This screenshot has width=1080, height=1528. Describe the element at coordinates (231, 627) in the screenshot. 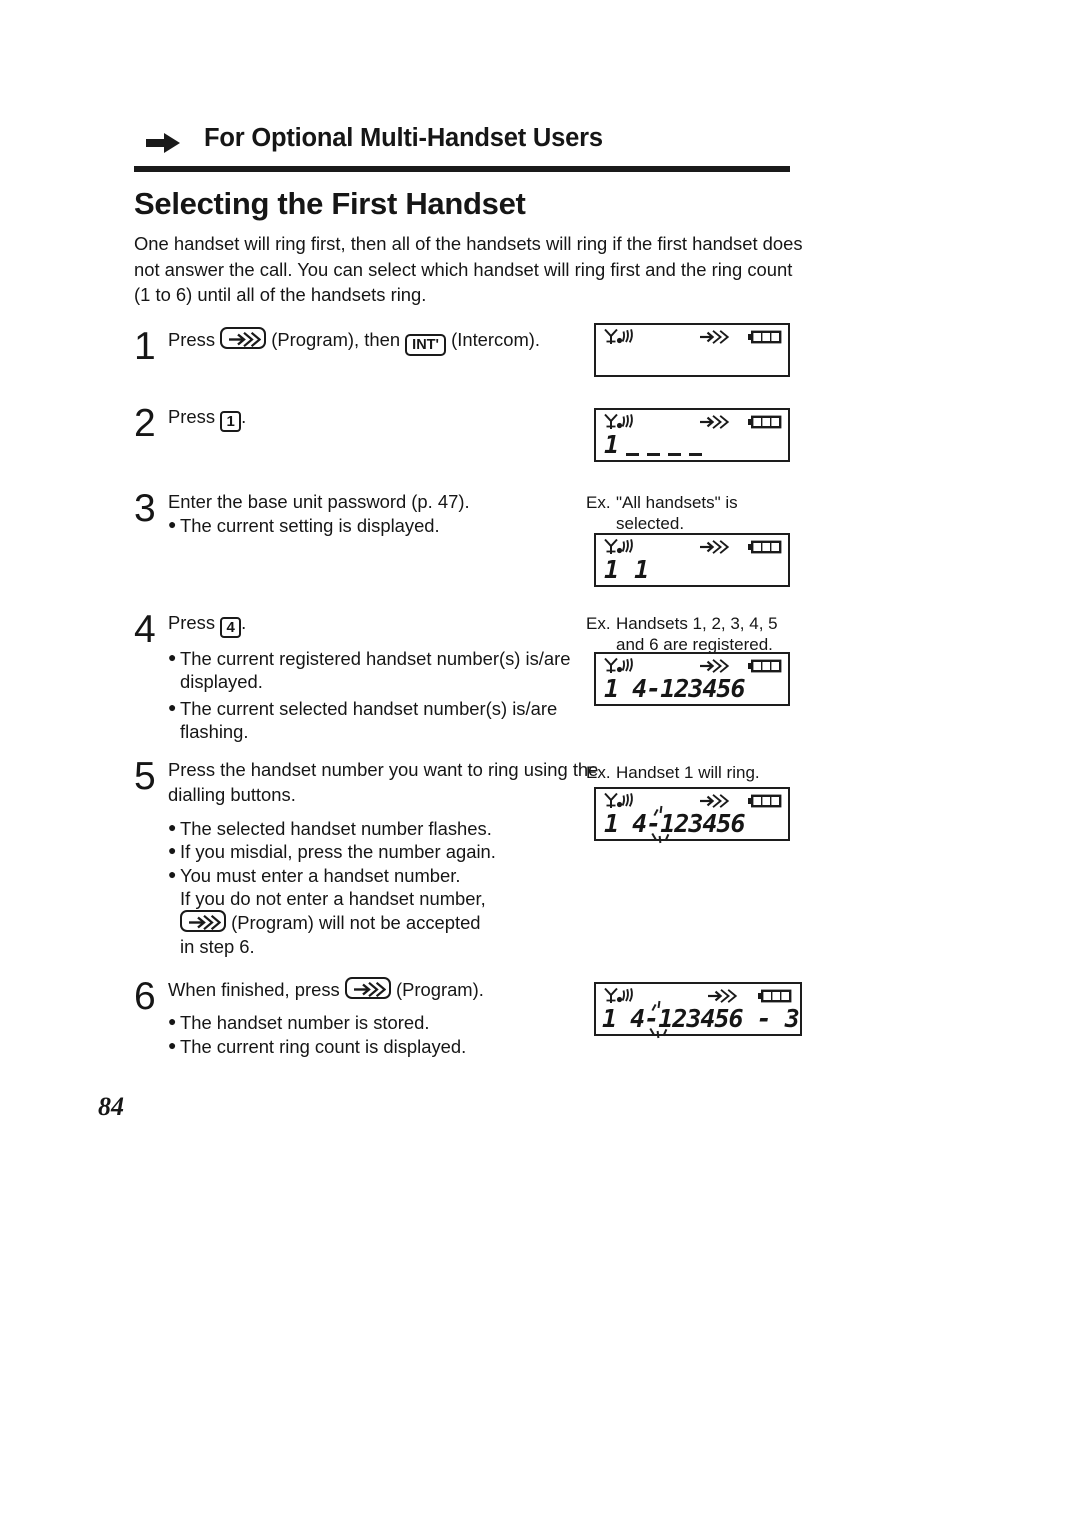

I see `digit-4-button: 4` at that location.